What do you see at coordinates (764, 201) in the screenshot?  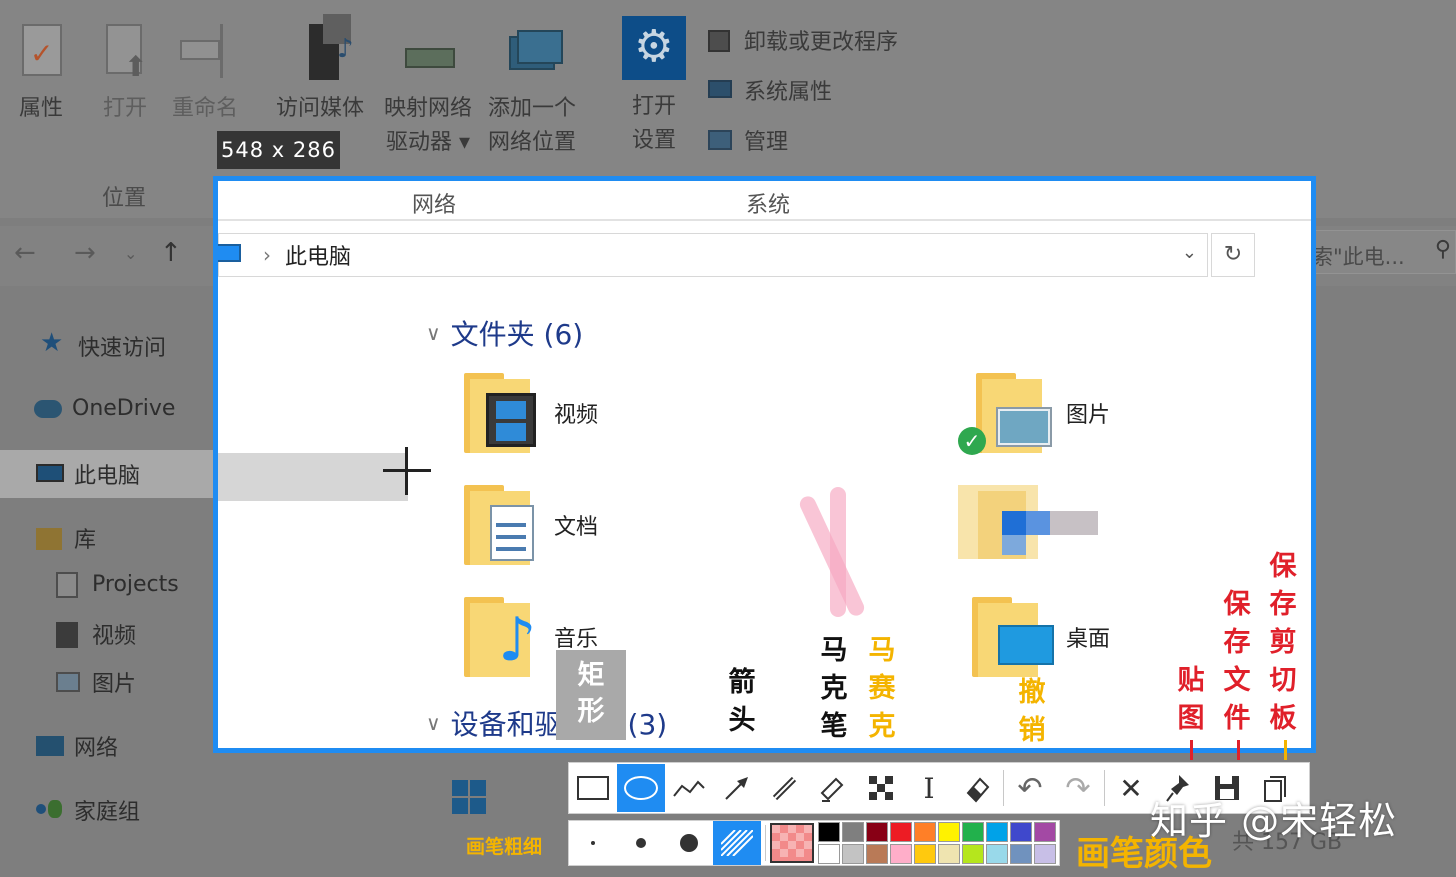 I see `ribbon-group-row: 网络 系统` at bounding box center [764, 201].